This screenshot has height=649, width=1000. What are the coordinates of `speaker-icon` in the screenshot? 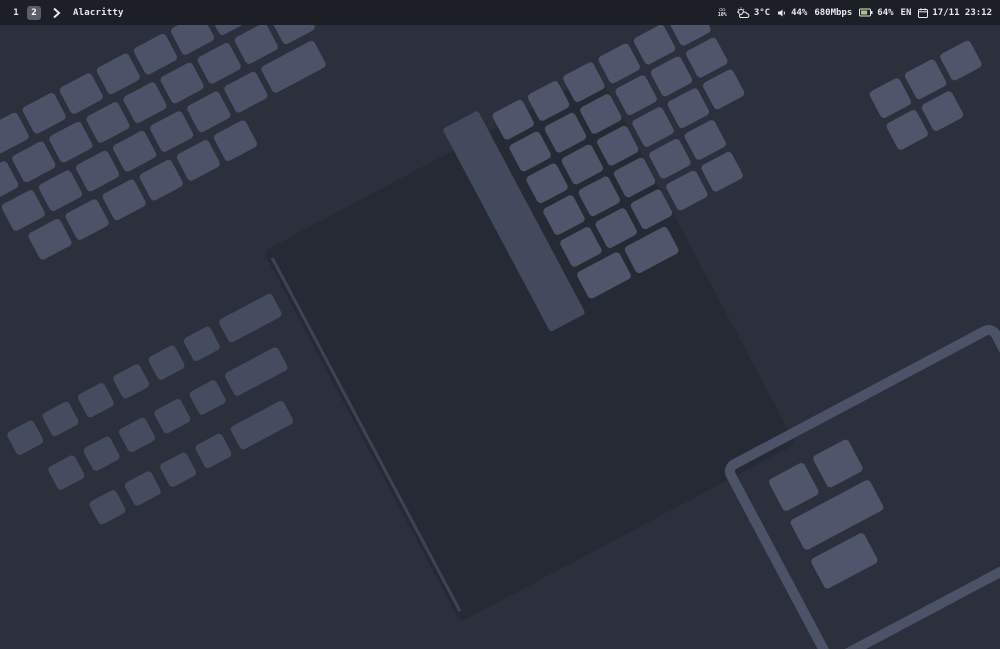 It's located at (782, 12).